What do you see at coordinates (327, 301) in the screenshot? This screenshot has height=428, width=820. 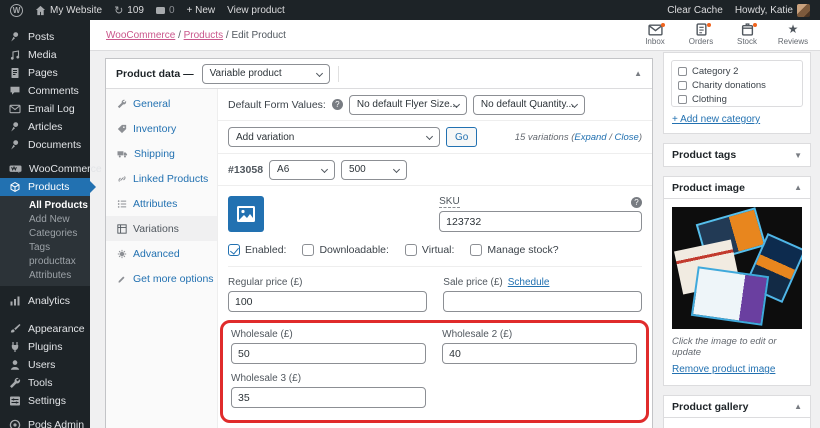 I see `regular-price-input` at bounding box center [327, 301].